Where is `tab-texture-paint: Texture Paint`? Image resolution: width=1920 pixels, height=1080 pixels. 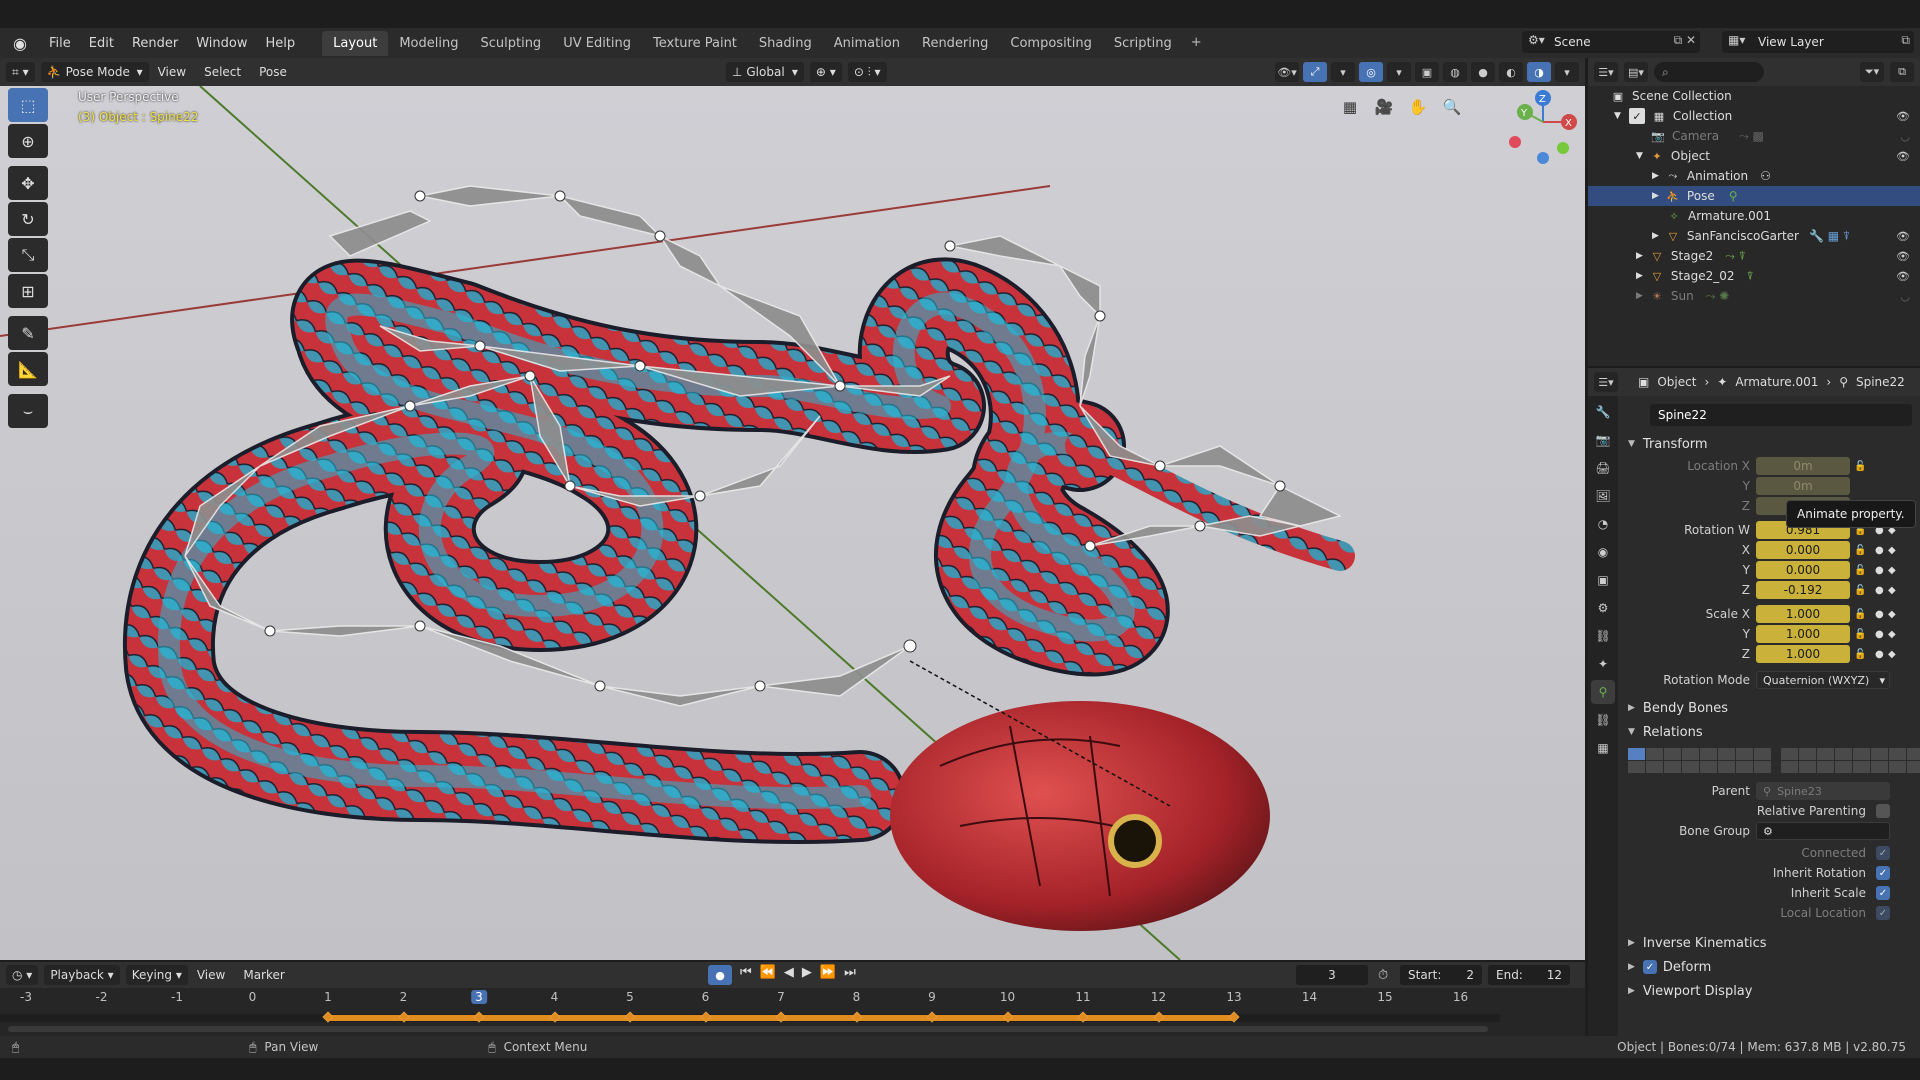 tab-texture-paint: Texture Paint is located at coordinates (695, 43).